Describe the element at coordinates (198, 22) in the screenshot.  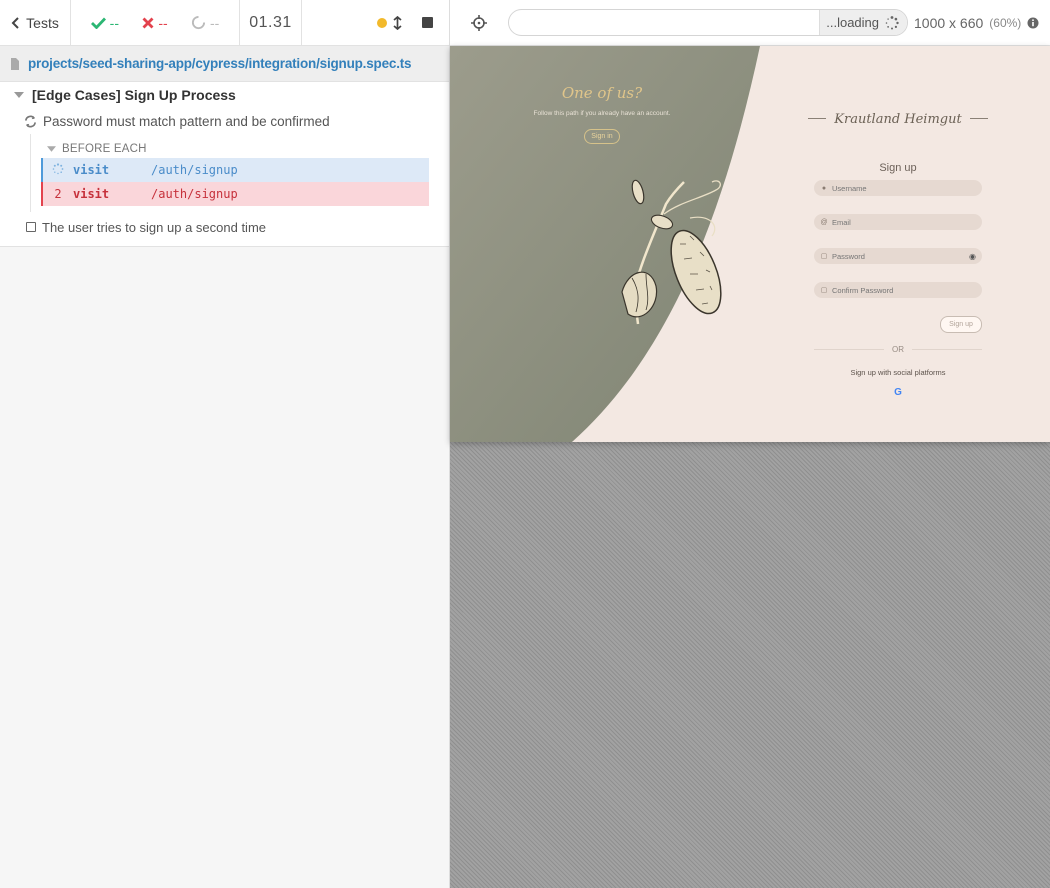
I see `circle-o-notch-icon` at that location.